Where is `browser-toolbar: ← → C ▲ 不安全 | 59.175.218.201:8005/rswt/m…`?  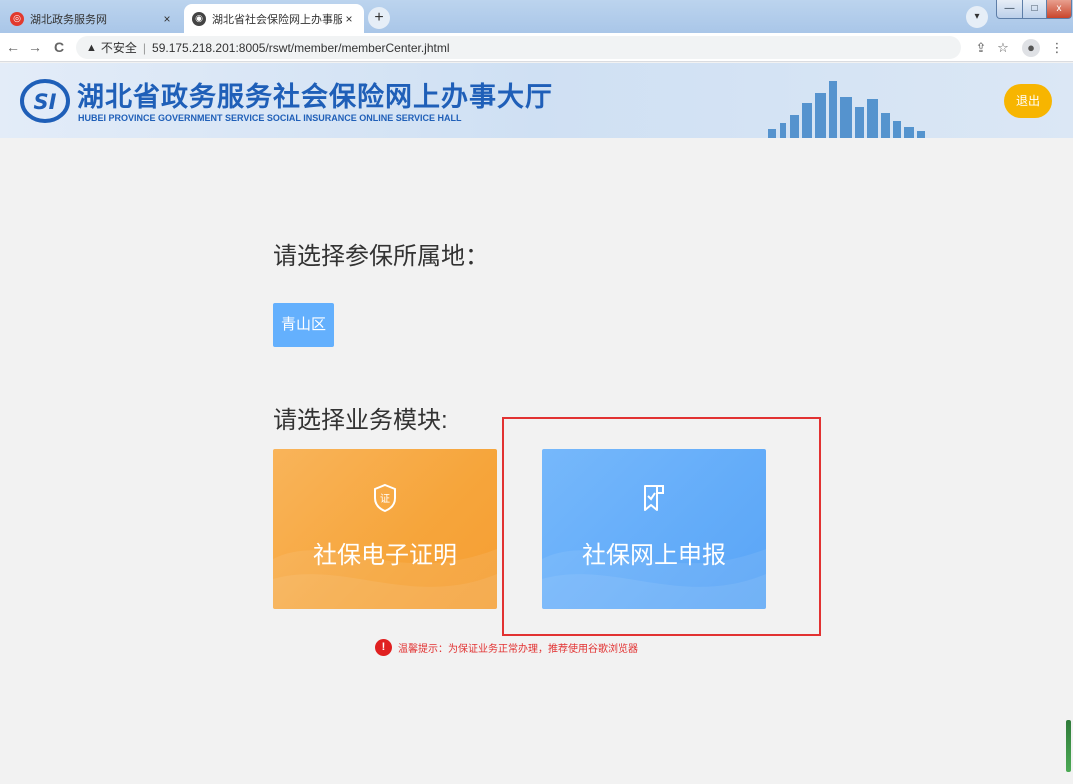
browser-toolbar: ← → C ▲ 不安全 | 59.175.218.201:8005/rswt/m… is located at coordinates (536, 47).